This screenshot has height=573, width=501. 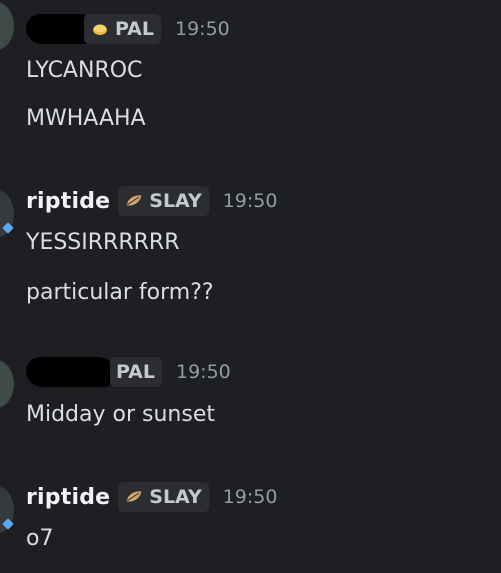 What do you see at coordinates (71, 372) in the screenshot?
I see `redacted-username` at bounding box center [71, 372].